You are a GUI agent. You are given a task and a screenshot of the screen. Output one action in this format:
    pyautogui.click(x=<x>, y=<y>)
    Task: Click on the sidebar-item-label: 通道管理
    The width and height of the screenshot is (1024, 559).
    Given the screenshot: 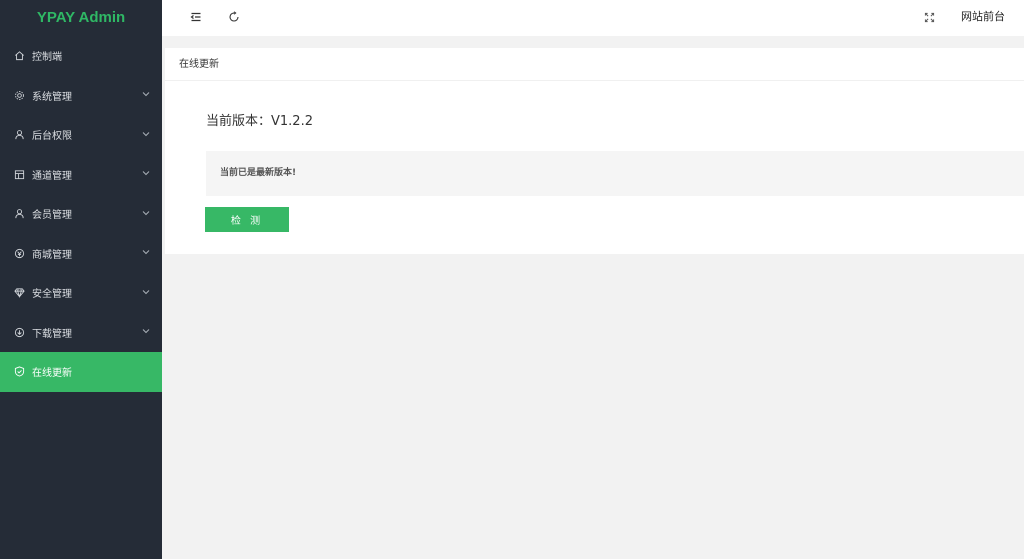 What is the action you would take?
    pyautogui.click(x=52, y=176)
    